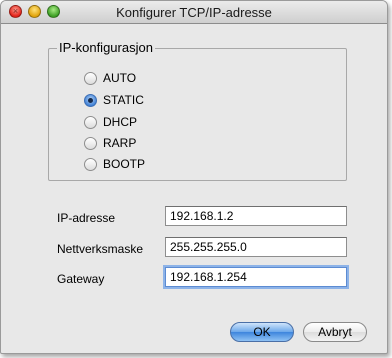 The height and width of the screenshot is (358, 392). Describe the element at coordinates (124, 164) in the screenshot. I see `radio-label: BOOTP` at that location.